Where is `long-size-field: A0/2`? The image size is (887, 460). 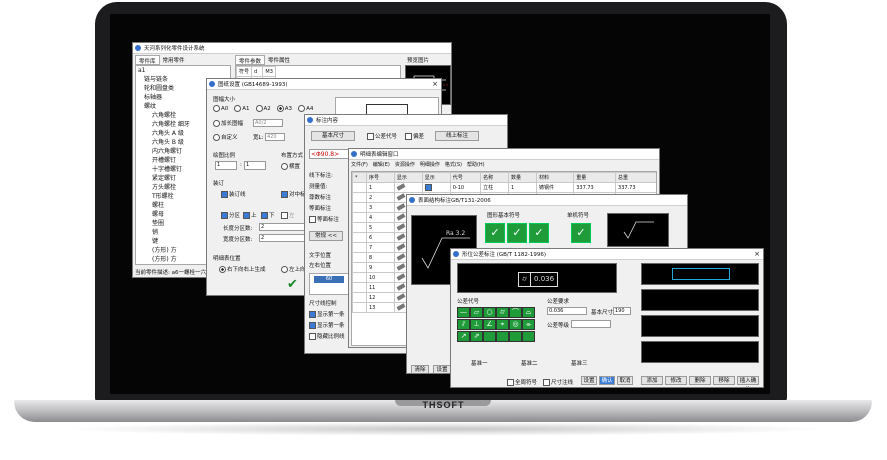 long-size-field: A0/2 is located at coordinates (268, 123).